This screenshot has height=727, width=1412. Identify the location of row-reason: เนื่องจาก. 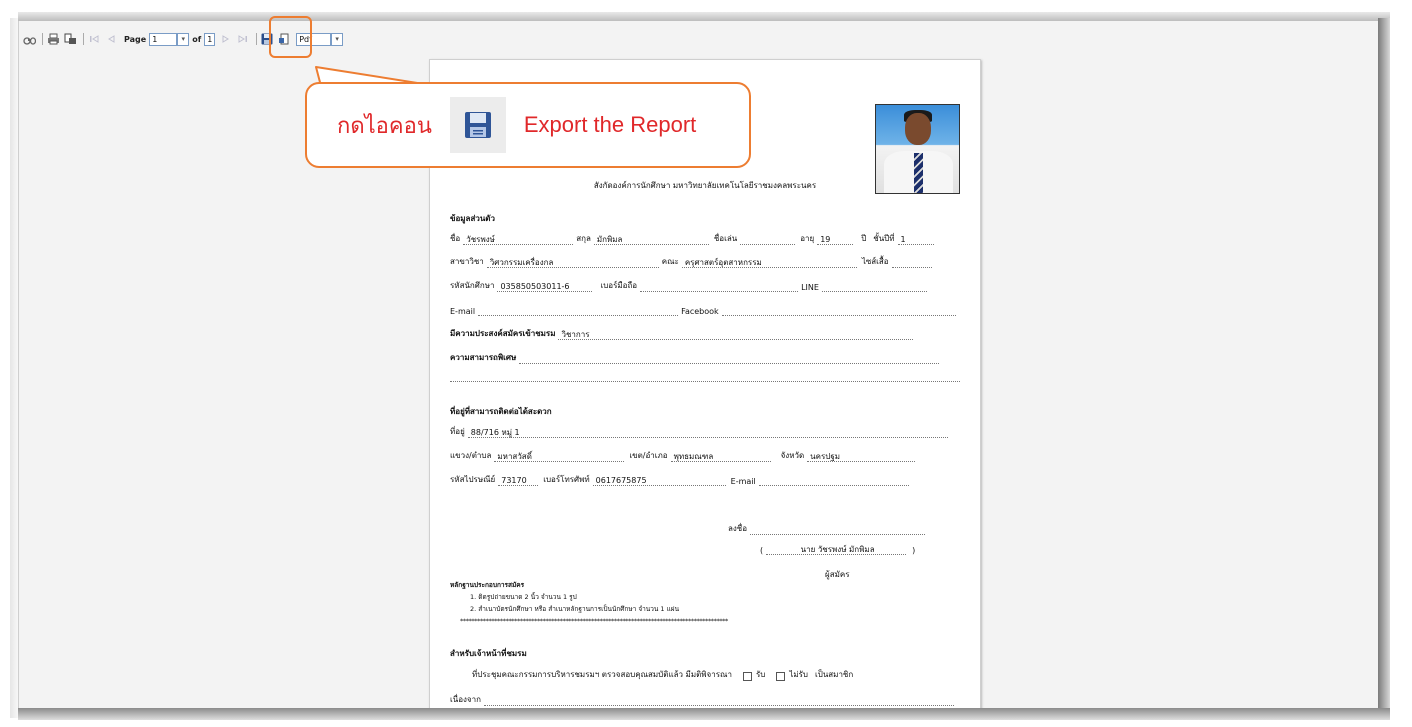
(705, 700).